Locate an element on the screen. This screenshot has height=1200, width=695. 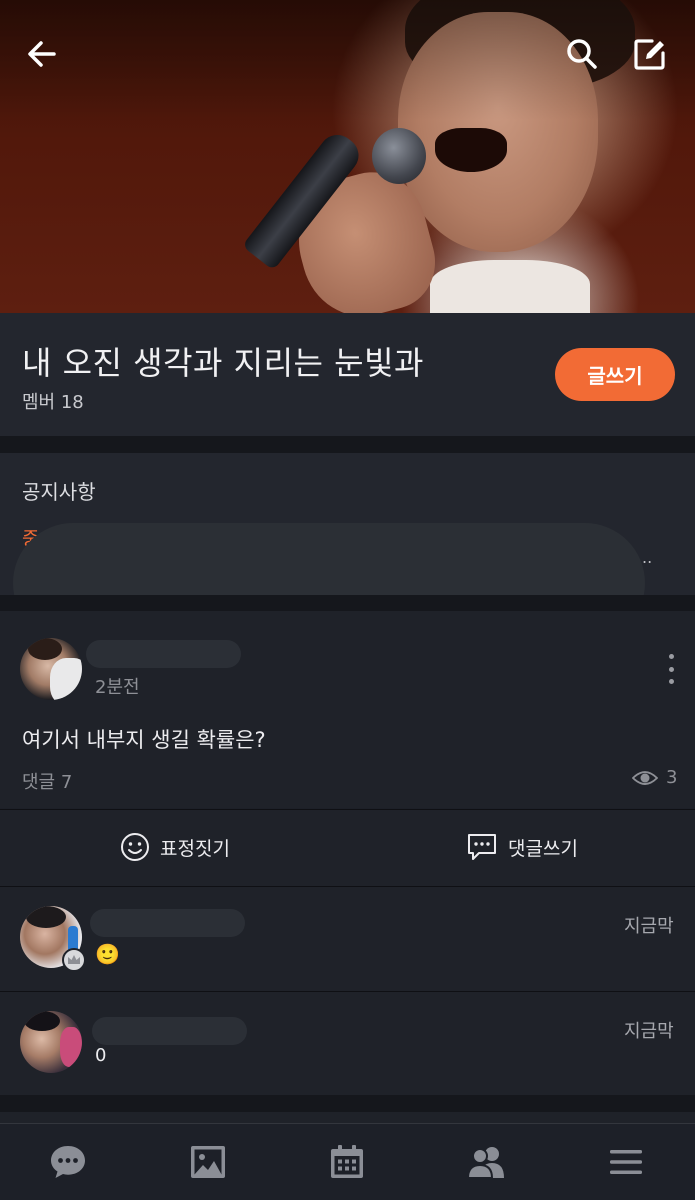
notice-ellipsis: .. is located at coordinates (647, 557).